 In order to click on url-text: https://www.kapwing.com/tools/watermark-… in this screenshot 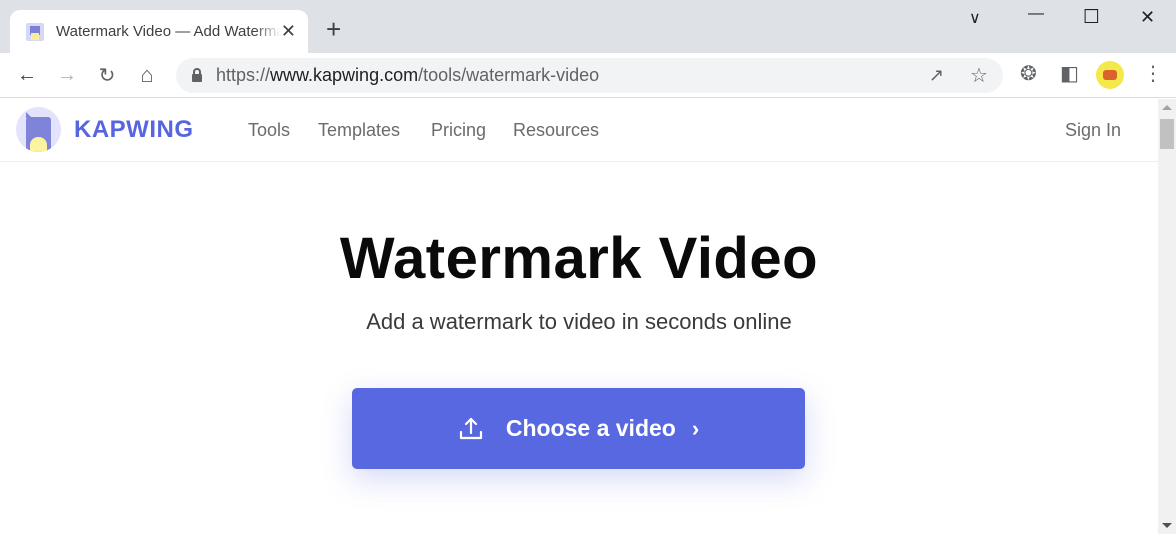, I will do `click(408, 75)`.